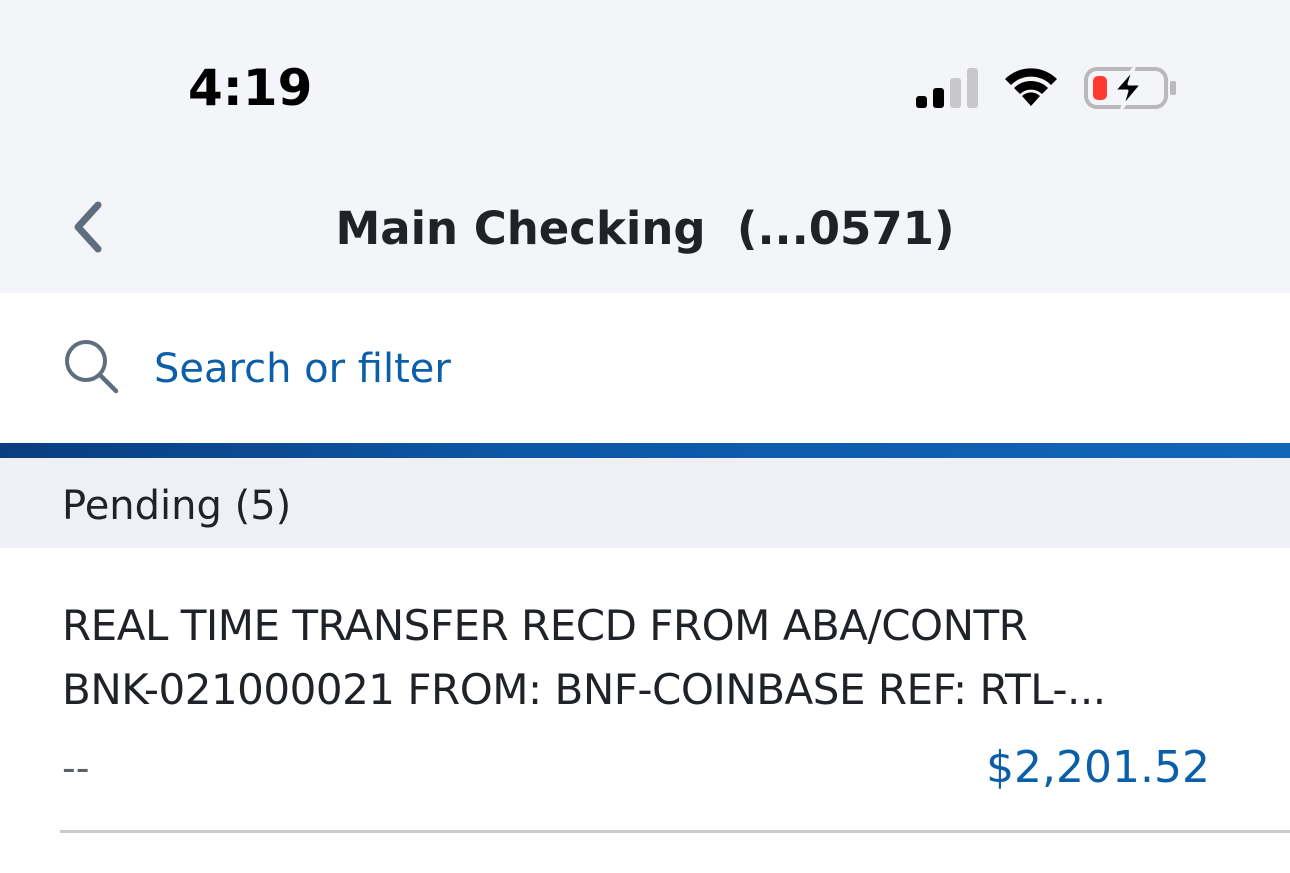 Image resolution: width=1290 pixels, height=873 pixels. I want to click on status-time: 4:19, so click(250, 88).